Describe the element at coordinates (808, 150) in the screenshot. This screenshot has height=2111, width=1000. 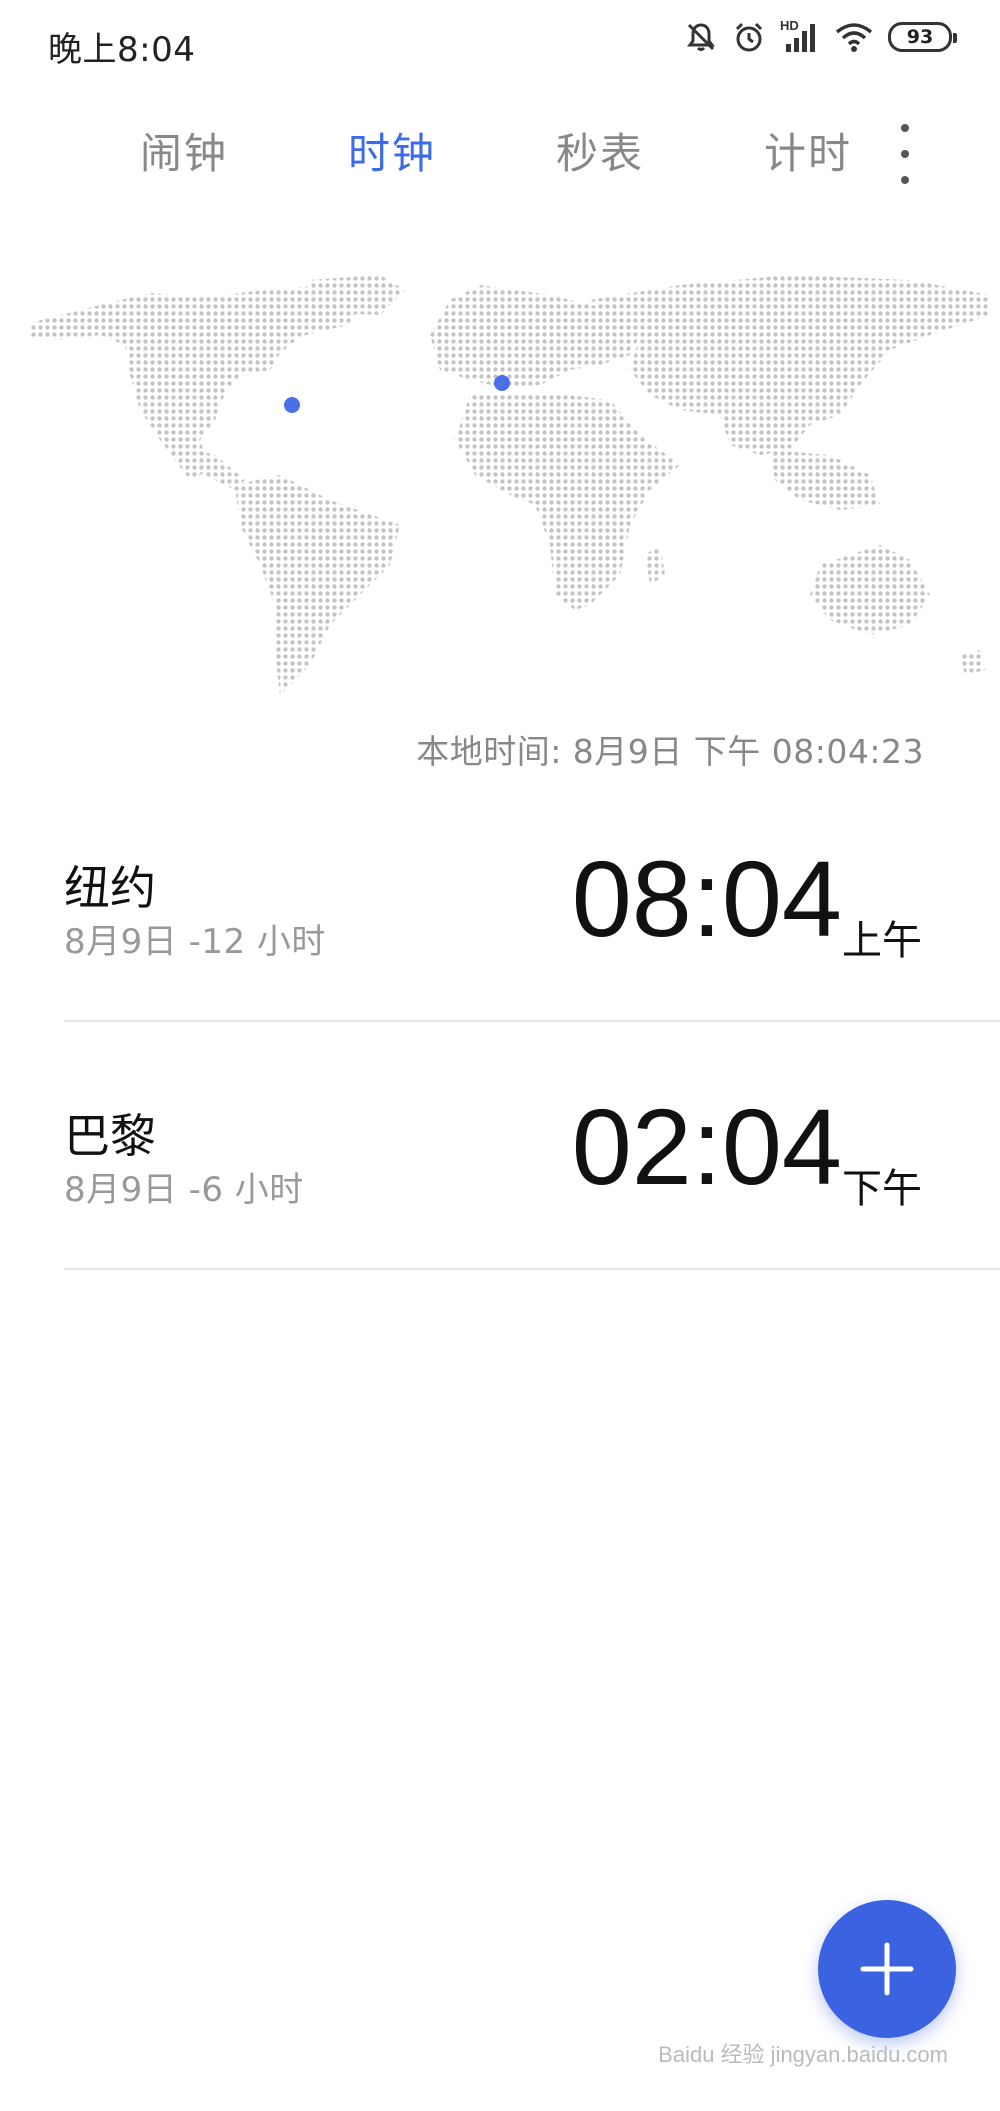
I see `tab-timer: 计时` at that location.